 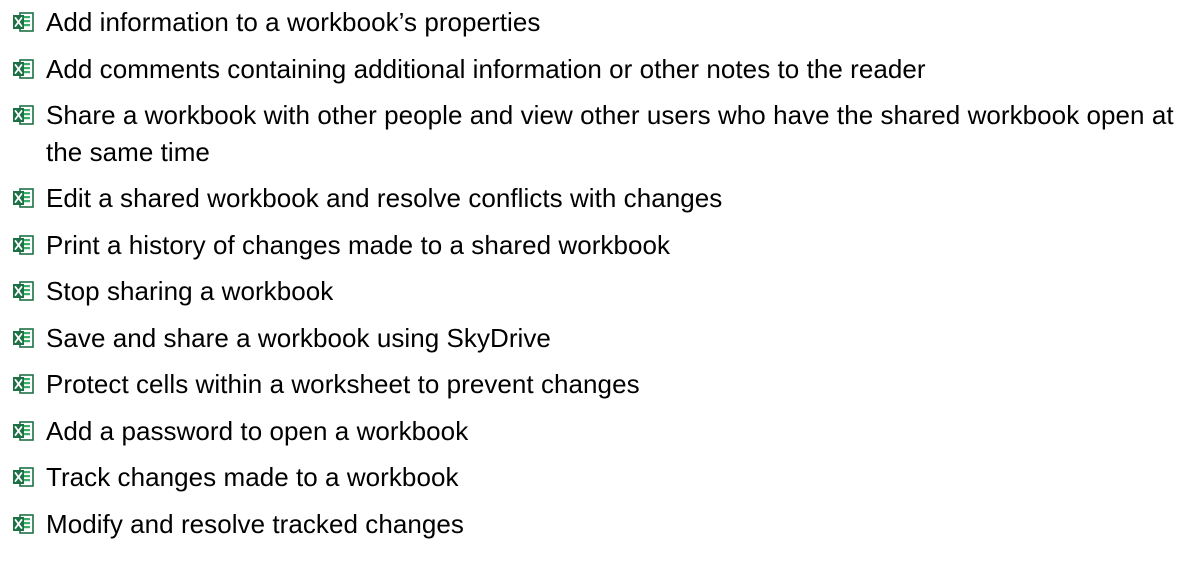 I want to click on list-item: Track changes made to a workbook, so click(x=594, y=477).